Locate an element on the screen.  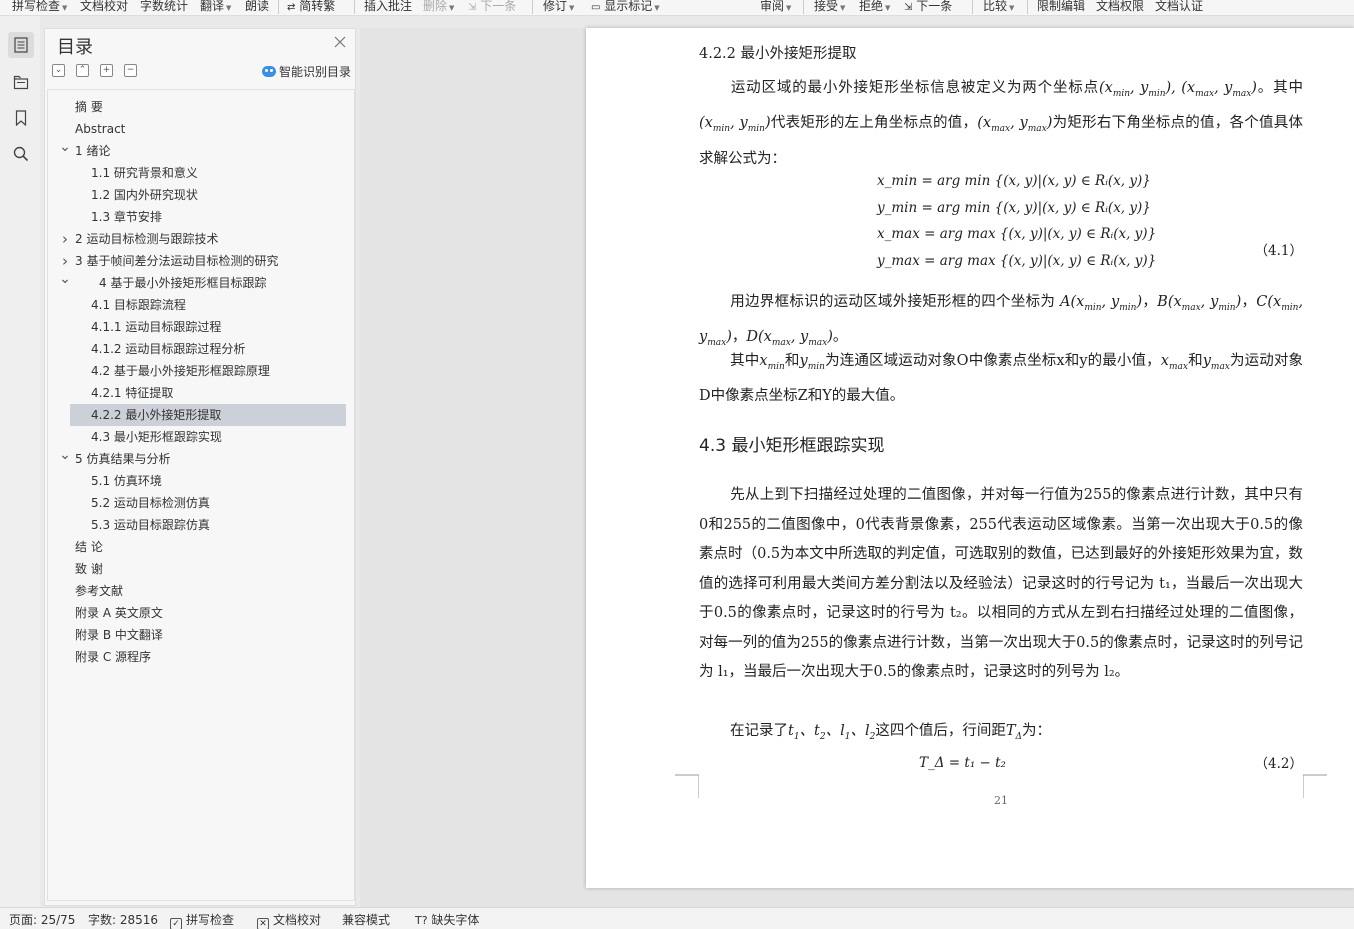
toc-item: › 3 基于帧间差分法运动目标检测的研究 is located at coordinates (204, 261).